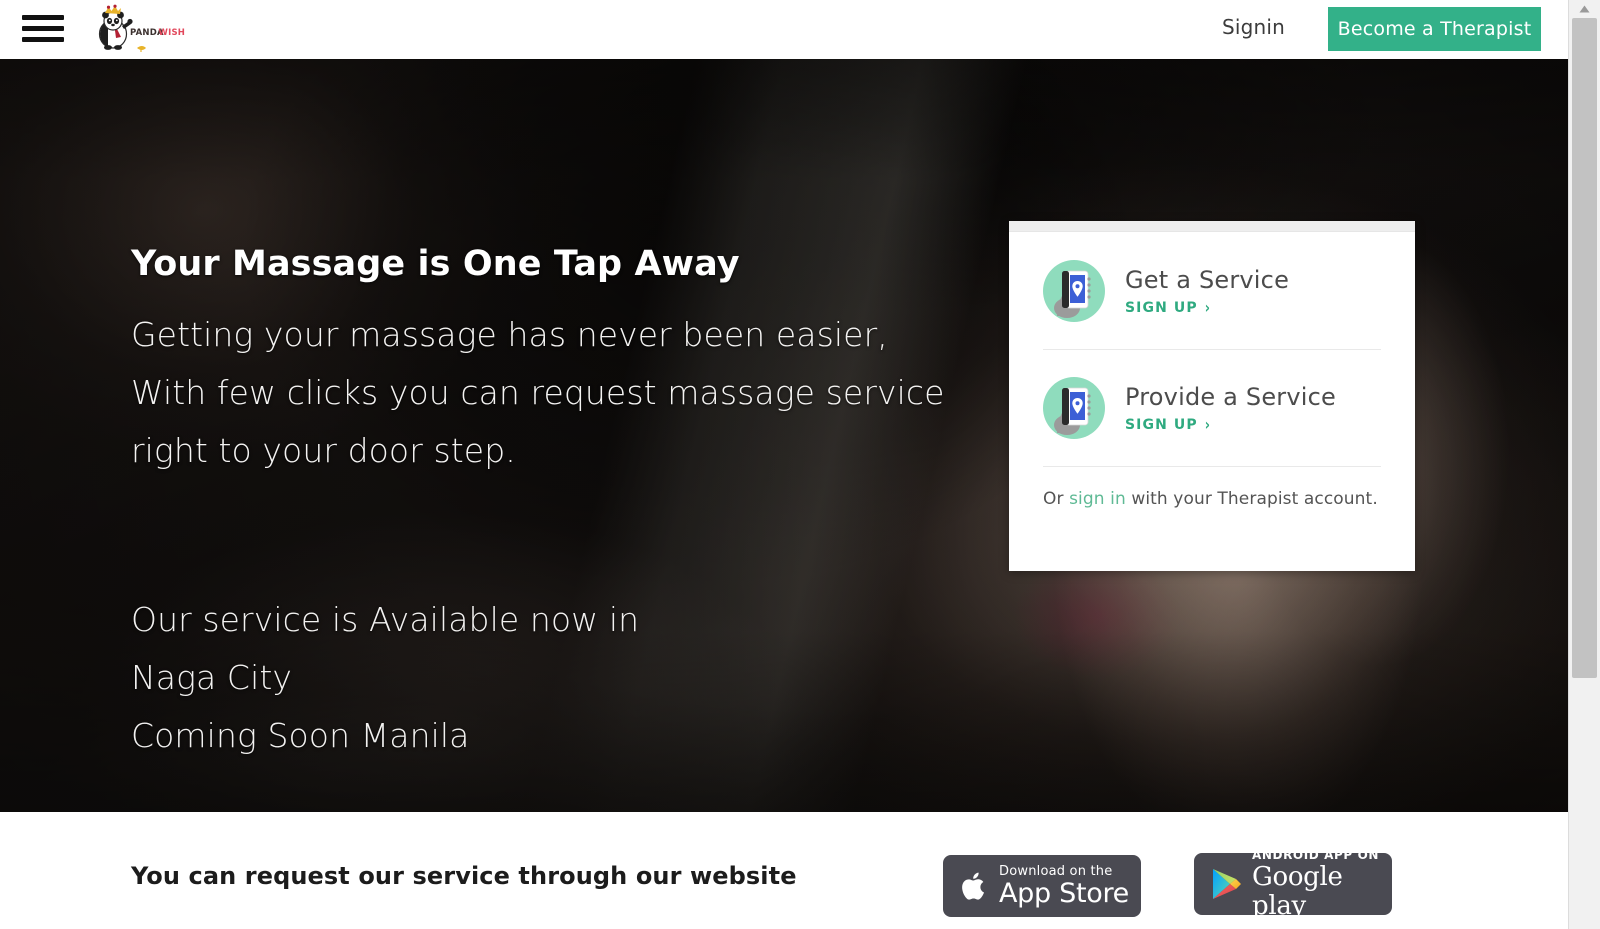 The width and height of the screenshot is (1600, 929). What do you see at coordinates (1097, 499) in the screenshot?
I see `therapist-signin-link: sign in` at bounding box center [1097, 499].